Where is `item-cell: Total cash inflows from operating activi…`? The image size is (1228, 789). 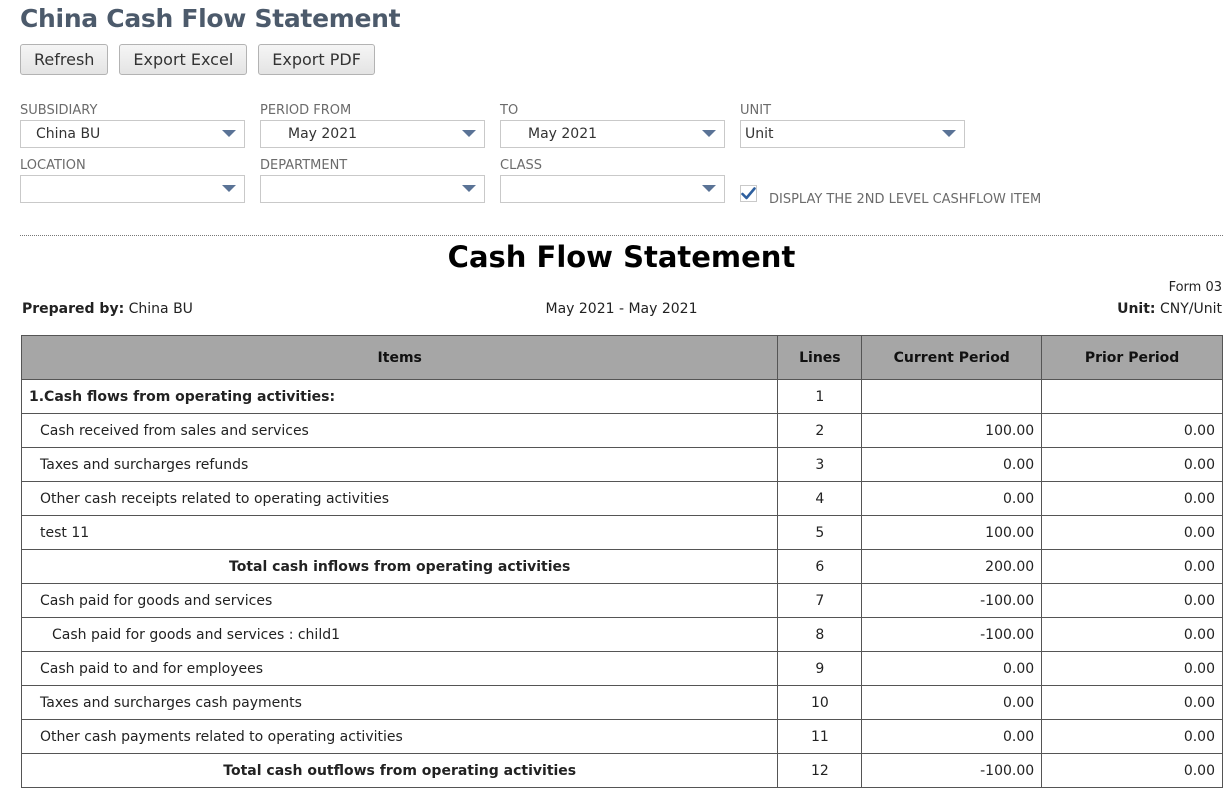
item-cell: Total cash inflows from operating activi… is located at coordinates (399, 566).